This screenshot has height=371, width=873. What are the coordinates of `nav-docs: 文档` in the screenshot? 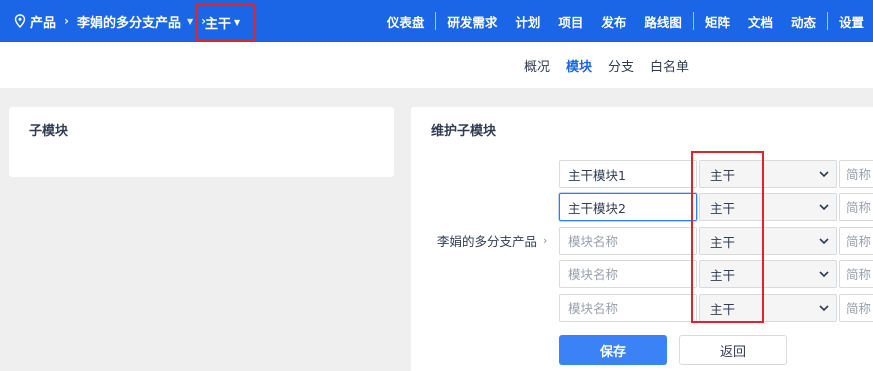 It's located at (760, 21).